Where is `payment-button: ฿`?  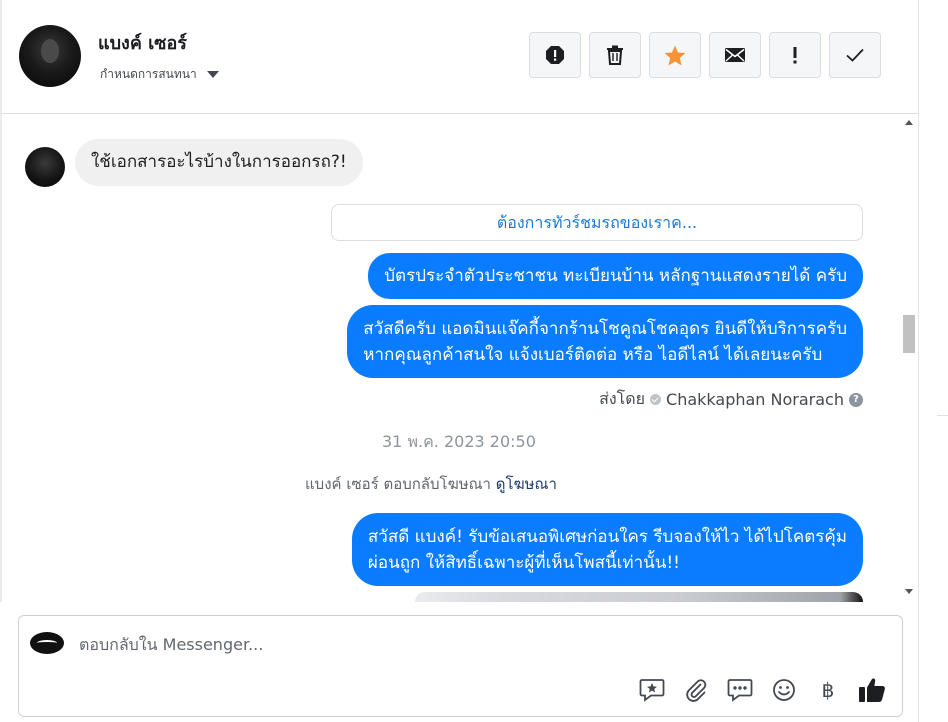
payment-button: ฿ is located at coordinates (828, 690).